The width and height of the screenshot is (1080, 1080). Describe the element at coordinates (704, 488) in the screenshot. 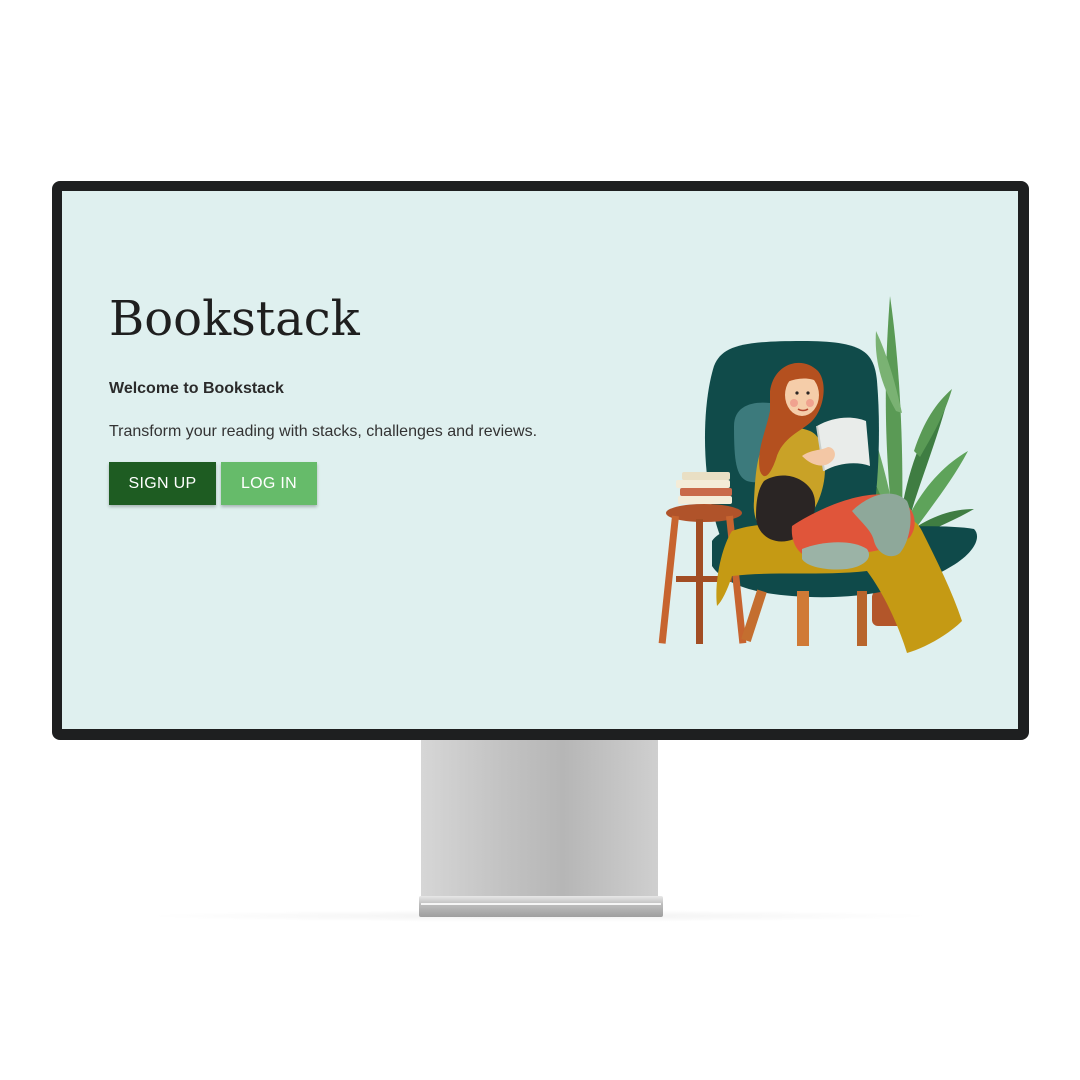

I see `book-stack` at that location.